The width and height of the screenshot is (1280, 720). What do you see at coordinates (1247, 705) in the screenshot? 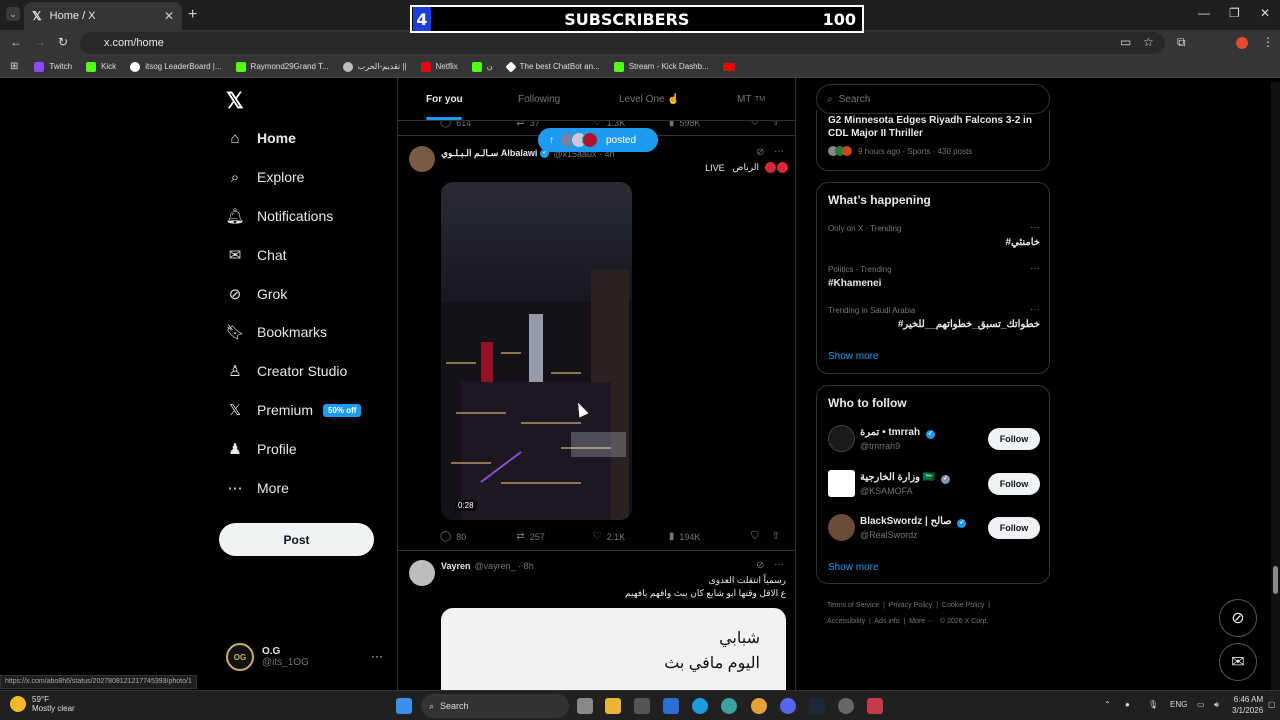
I see `taskbar-clock: 6:46 AM 3/1/2026` at bounding box center [1247, 705].